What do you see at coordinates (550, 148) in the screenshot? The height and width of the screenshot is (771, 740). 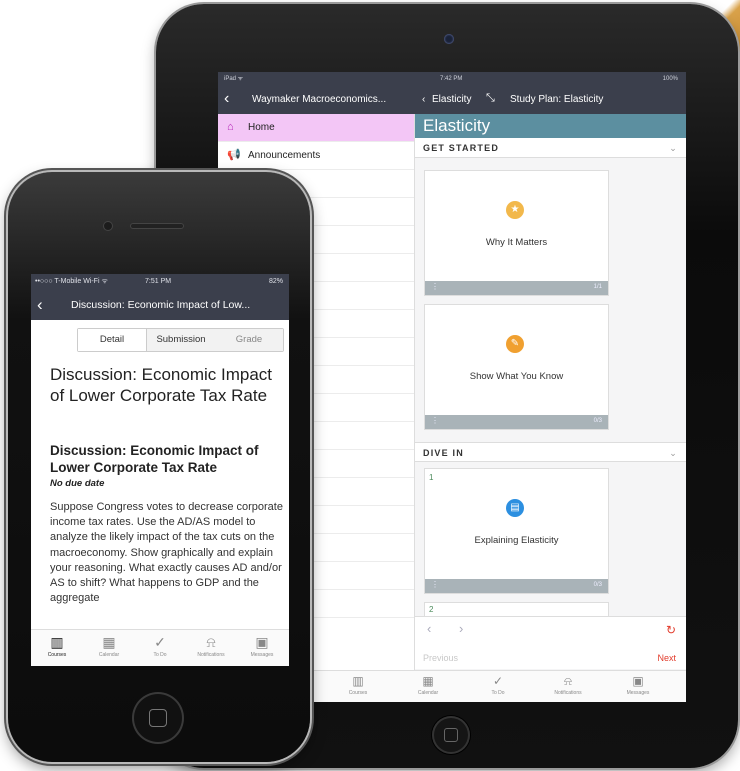 I see `section-header-get-started: GET STARTED ⌄` at bounding box center [550, 148].